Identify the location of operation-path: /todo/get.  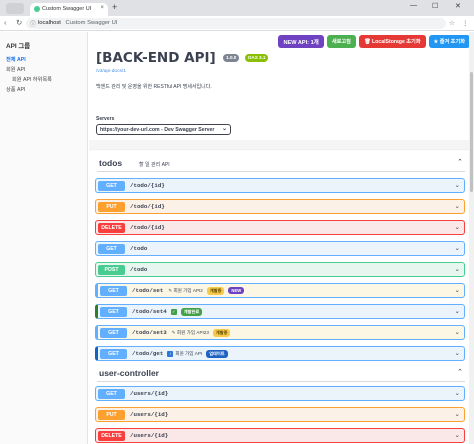
(148, 353).